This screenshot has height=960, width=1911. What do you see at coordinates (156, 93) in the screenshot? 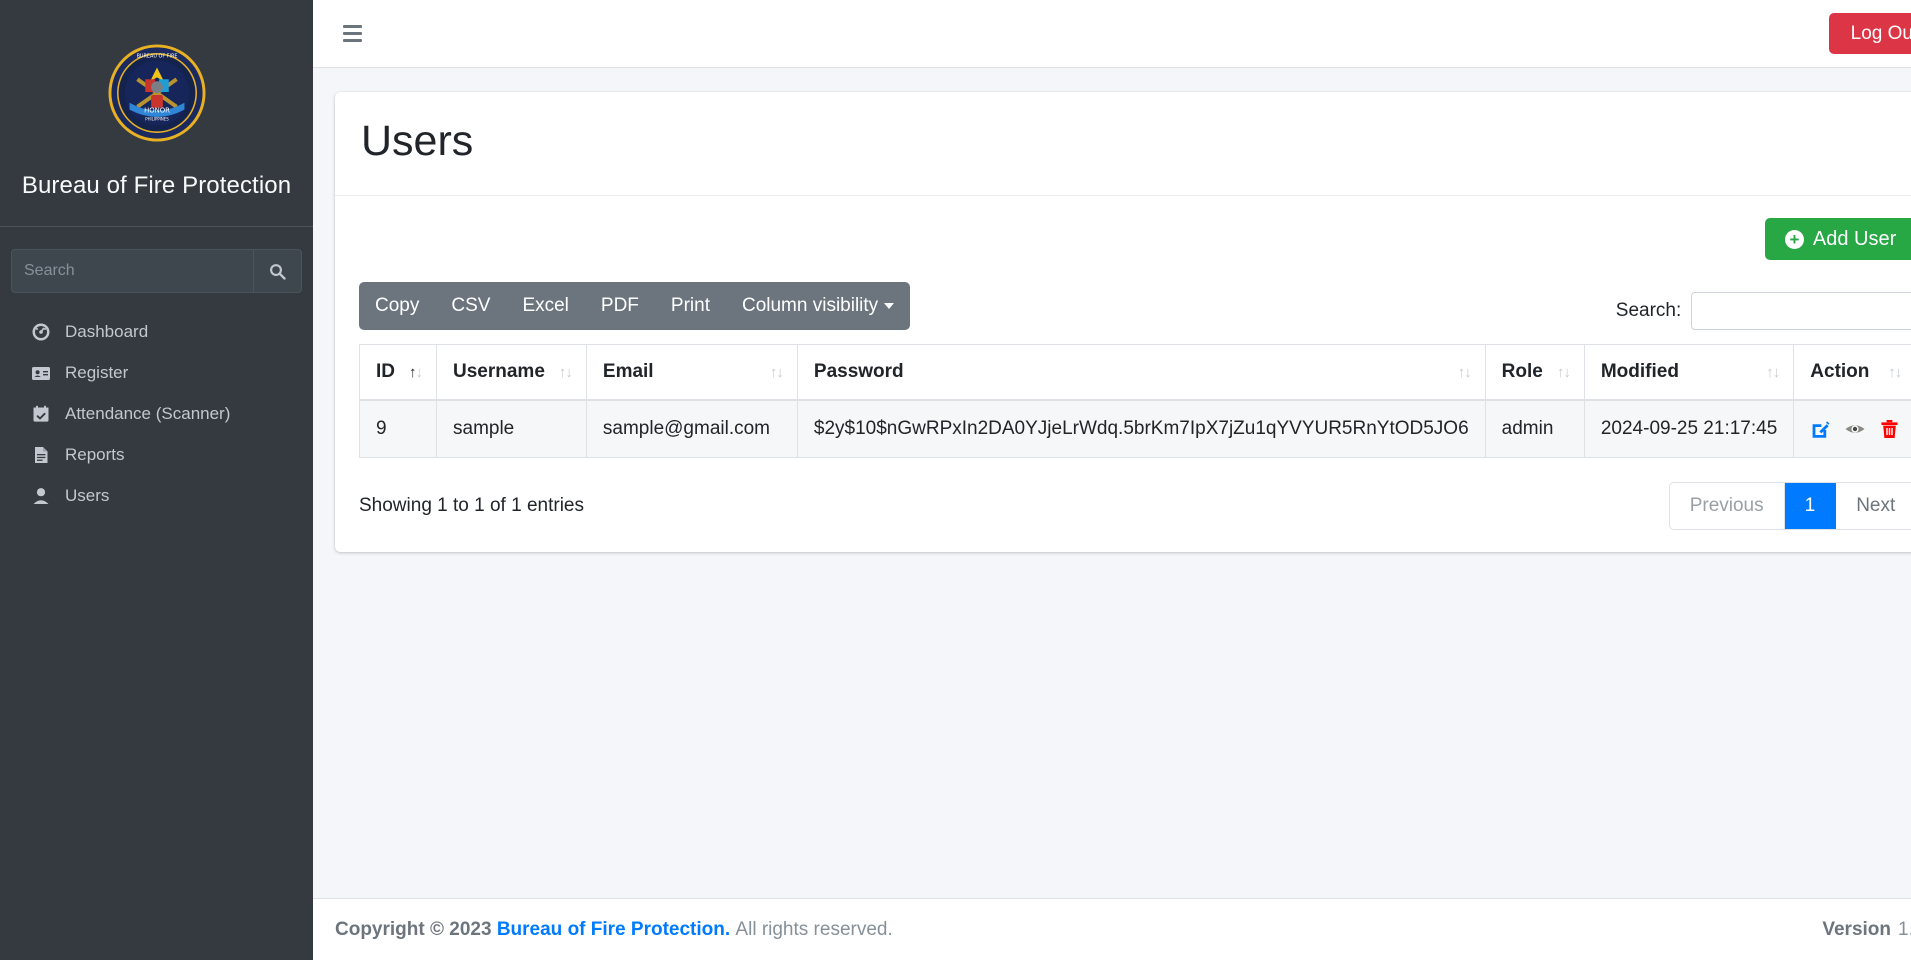
I see `bfp-seal-logo: HONOR PHILIPPINES BUREAU OF FIRE` at bounding box center [156, 93].